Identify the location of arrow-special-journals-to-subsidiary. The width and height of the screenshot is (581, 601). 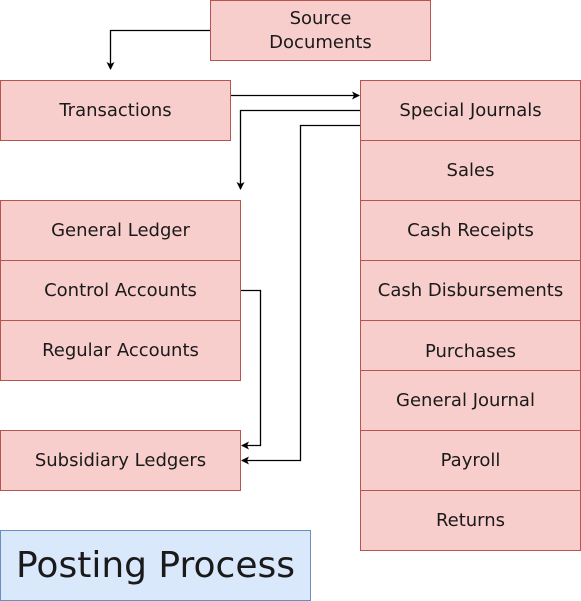
(300, 294).